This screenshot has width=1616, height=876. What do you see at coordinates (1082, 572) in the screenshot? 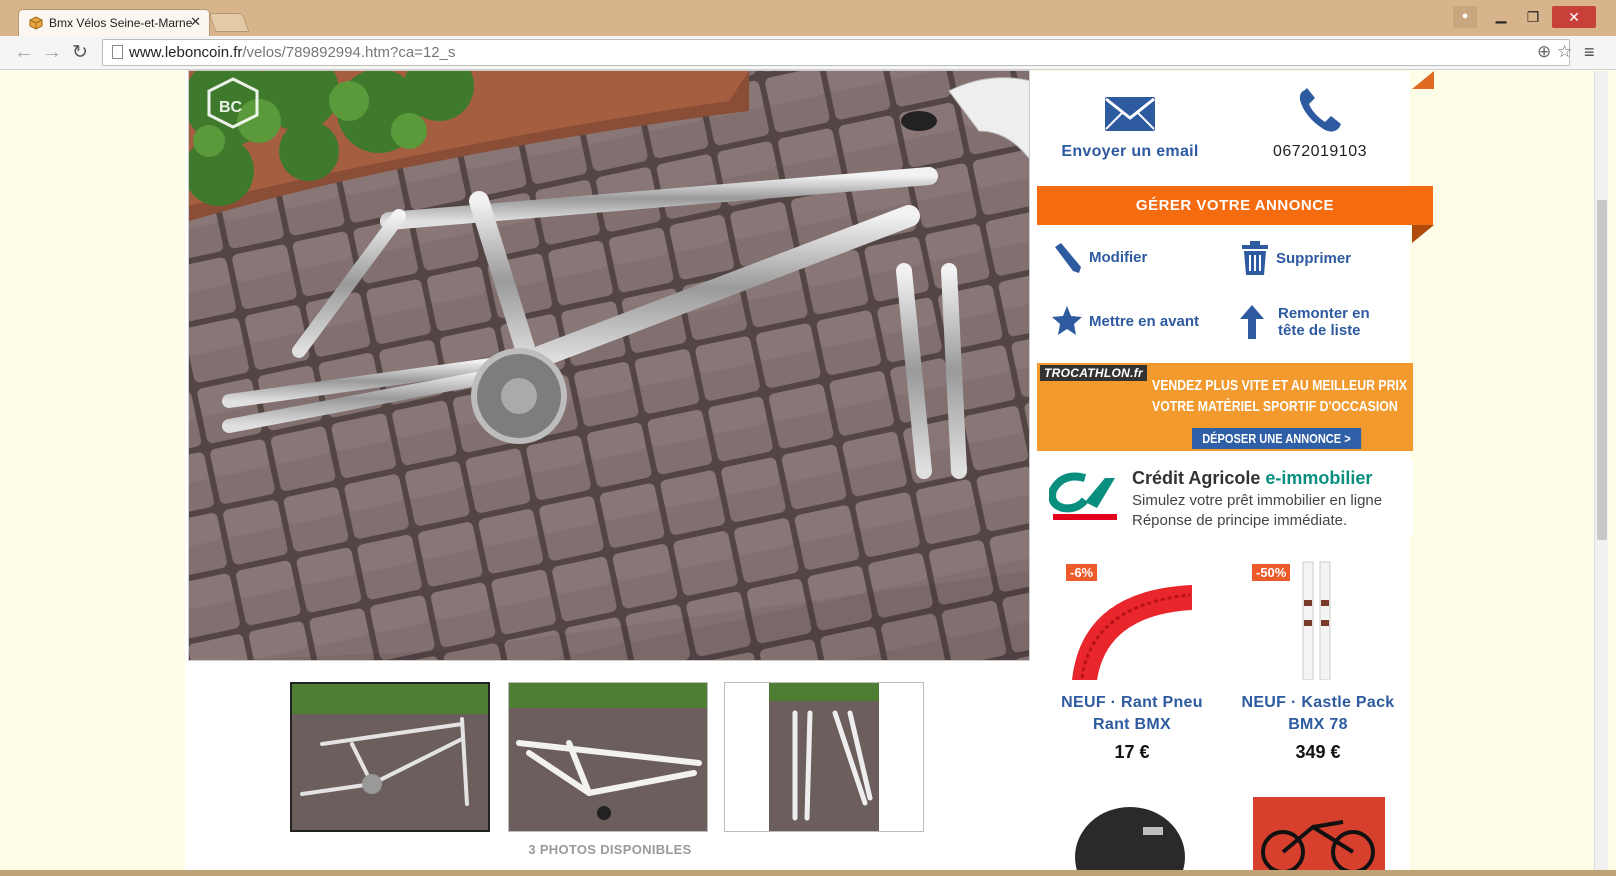
I see `discount-badge: -6%` at bounding box center [1082, 572].